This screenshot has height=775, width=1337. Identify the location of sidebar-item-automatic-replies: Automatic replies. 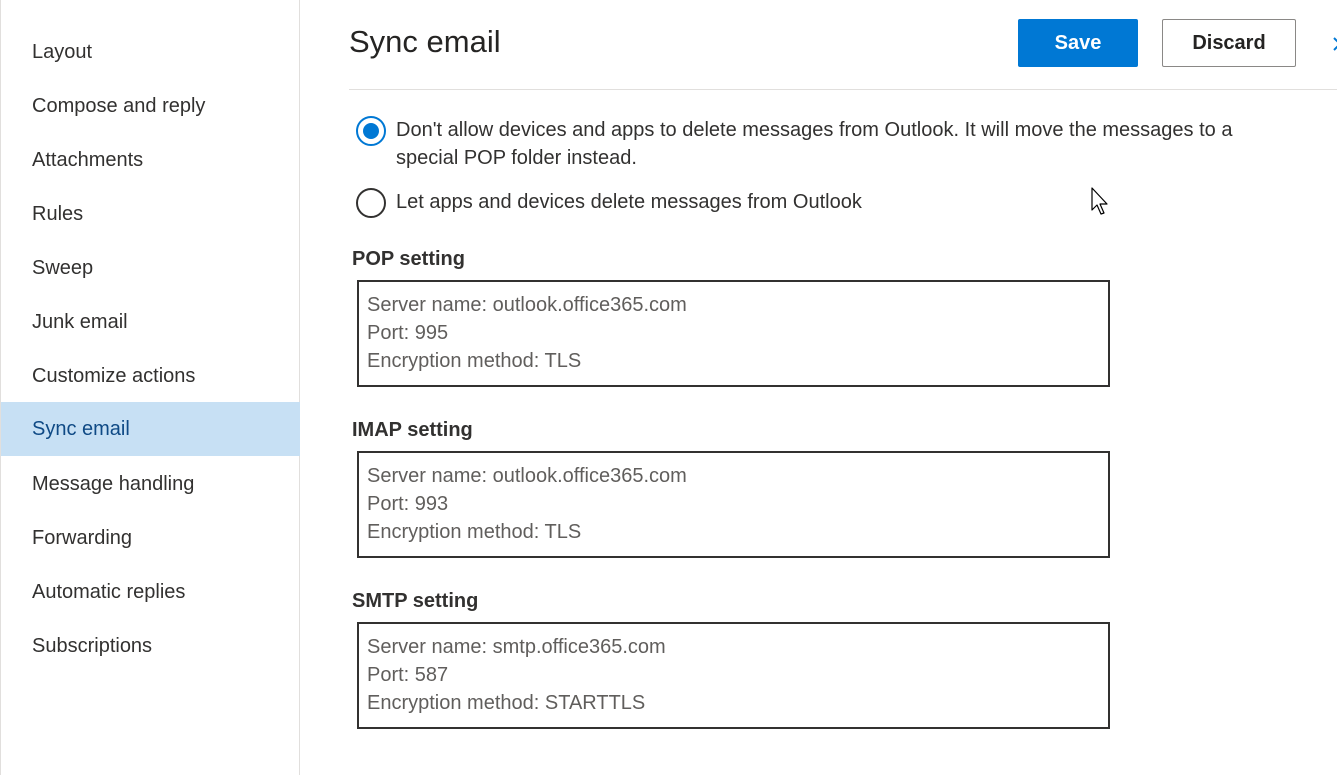
(150, 592).